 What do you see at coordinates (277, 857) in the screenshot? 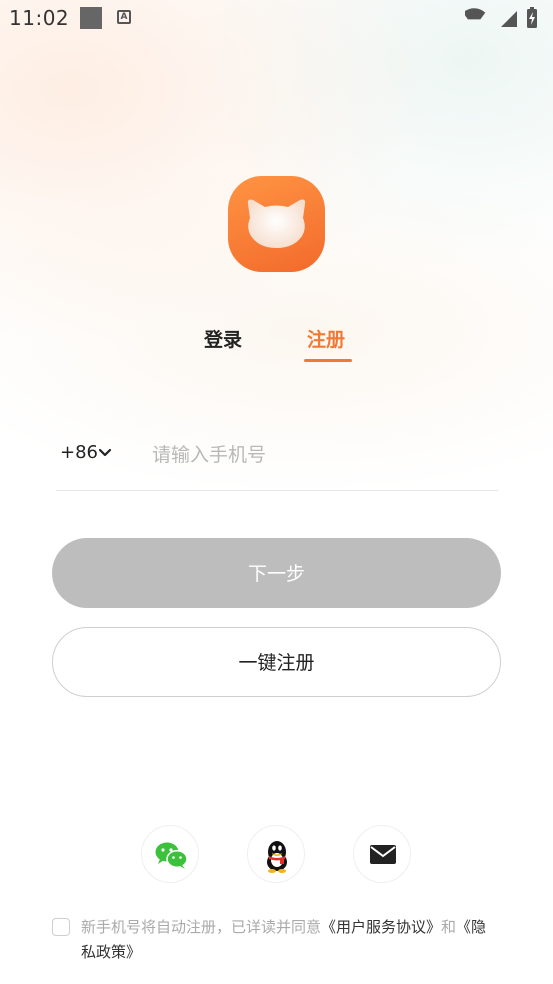
I see `qq-penguin-icon` at bounding box center [277, 857].